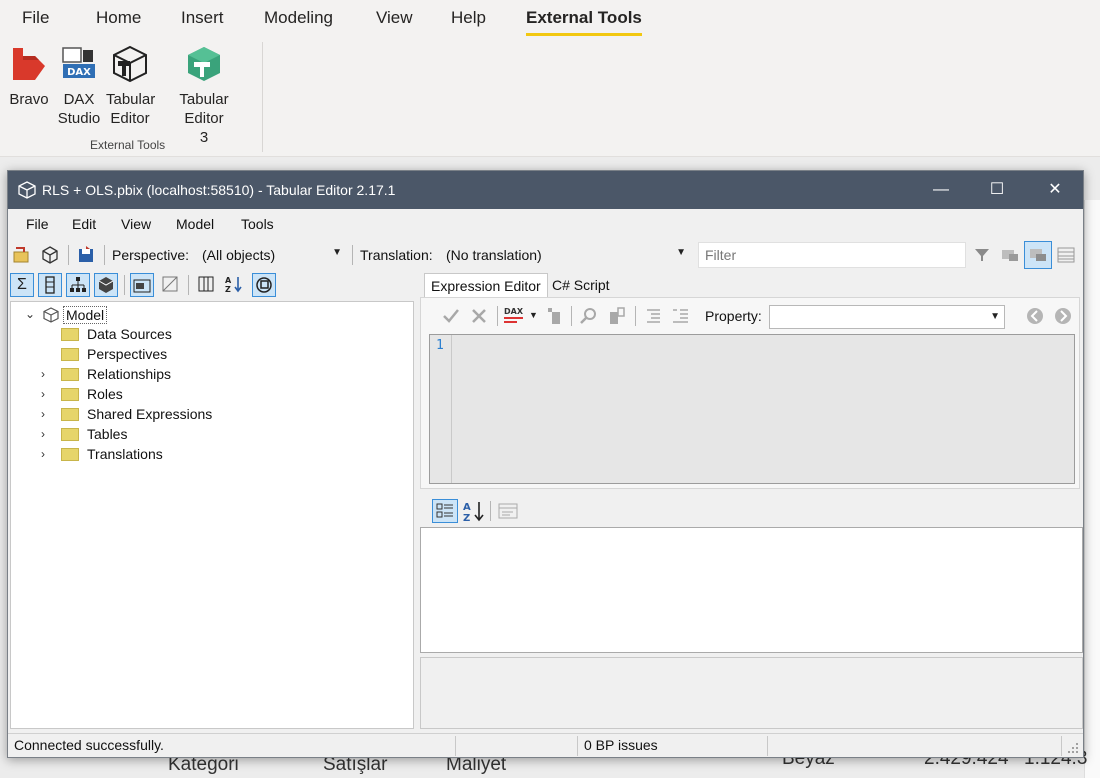 The width and height of the screenshot is (1100, 778). Describe the element at coordinates (130, 64) in the screenshot. I see `tabular-editor-icon` at that location.